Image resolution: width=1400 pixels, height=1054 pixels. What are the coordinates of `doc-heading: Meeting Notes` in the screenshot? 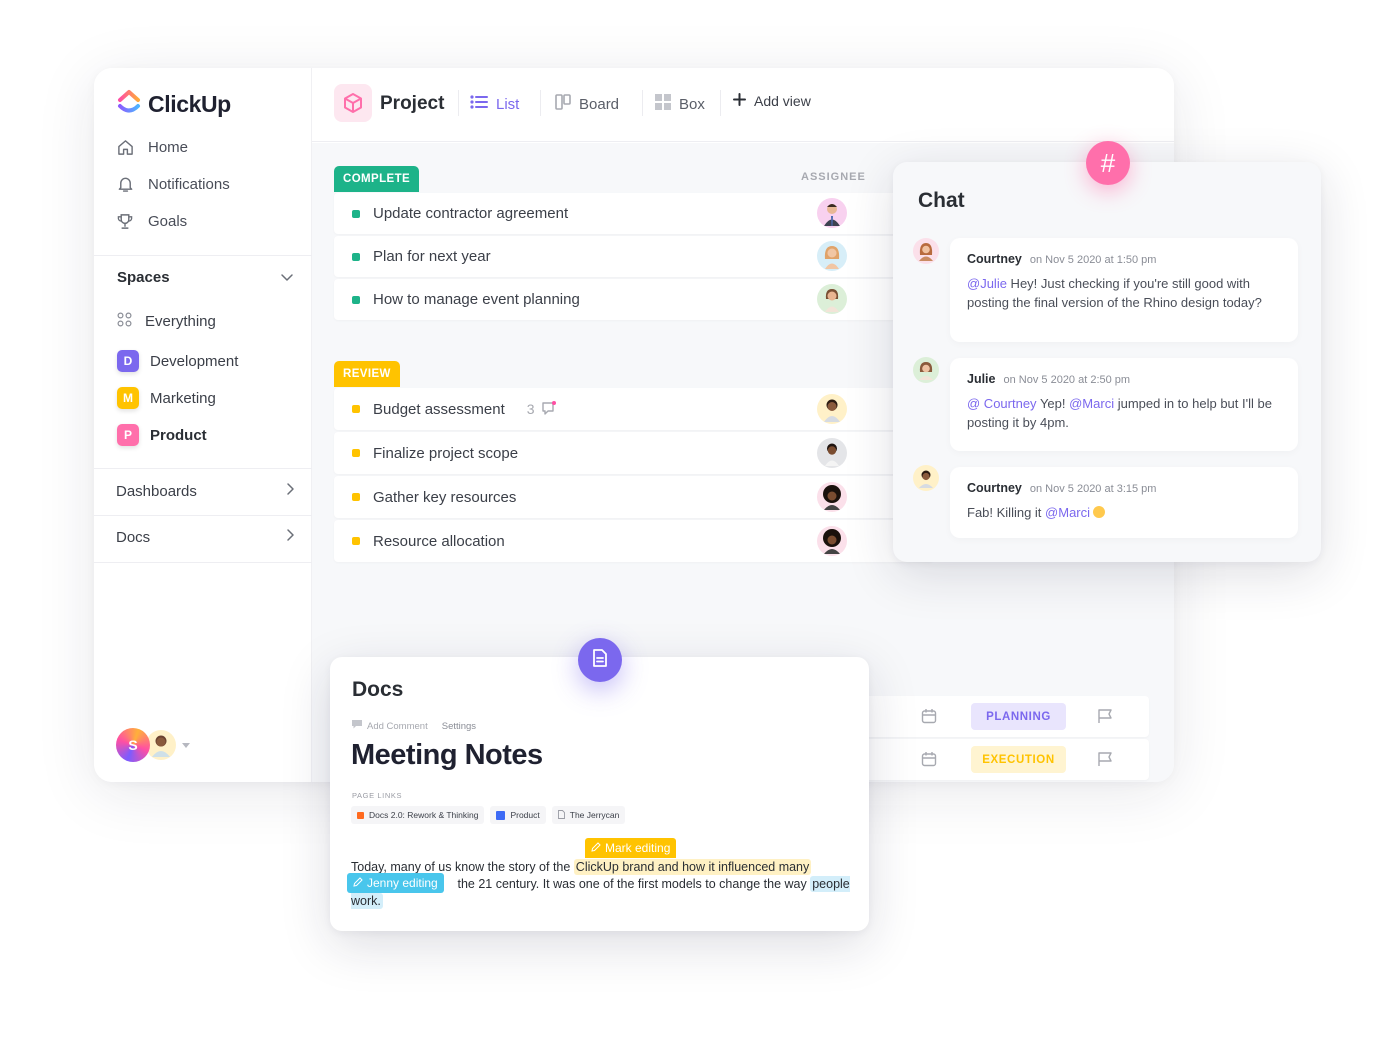 It's located at (447, 755).